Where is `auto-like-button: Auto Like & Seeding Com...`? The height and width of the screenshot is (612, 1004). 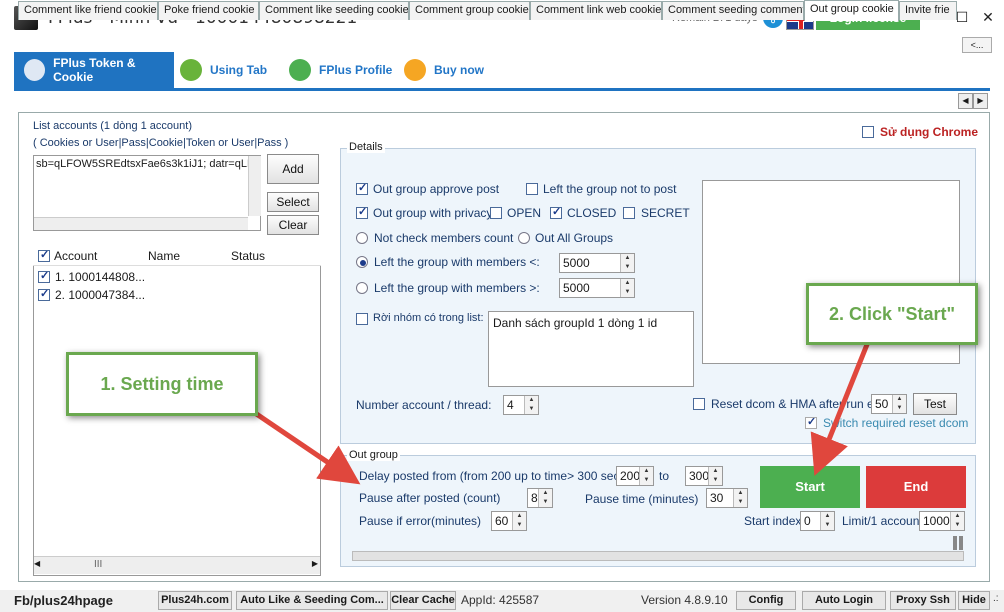 auto-like-button: Auto Like & Seeding Com... is located at coordinates (312, 600).